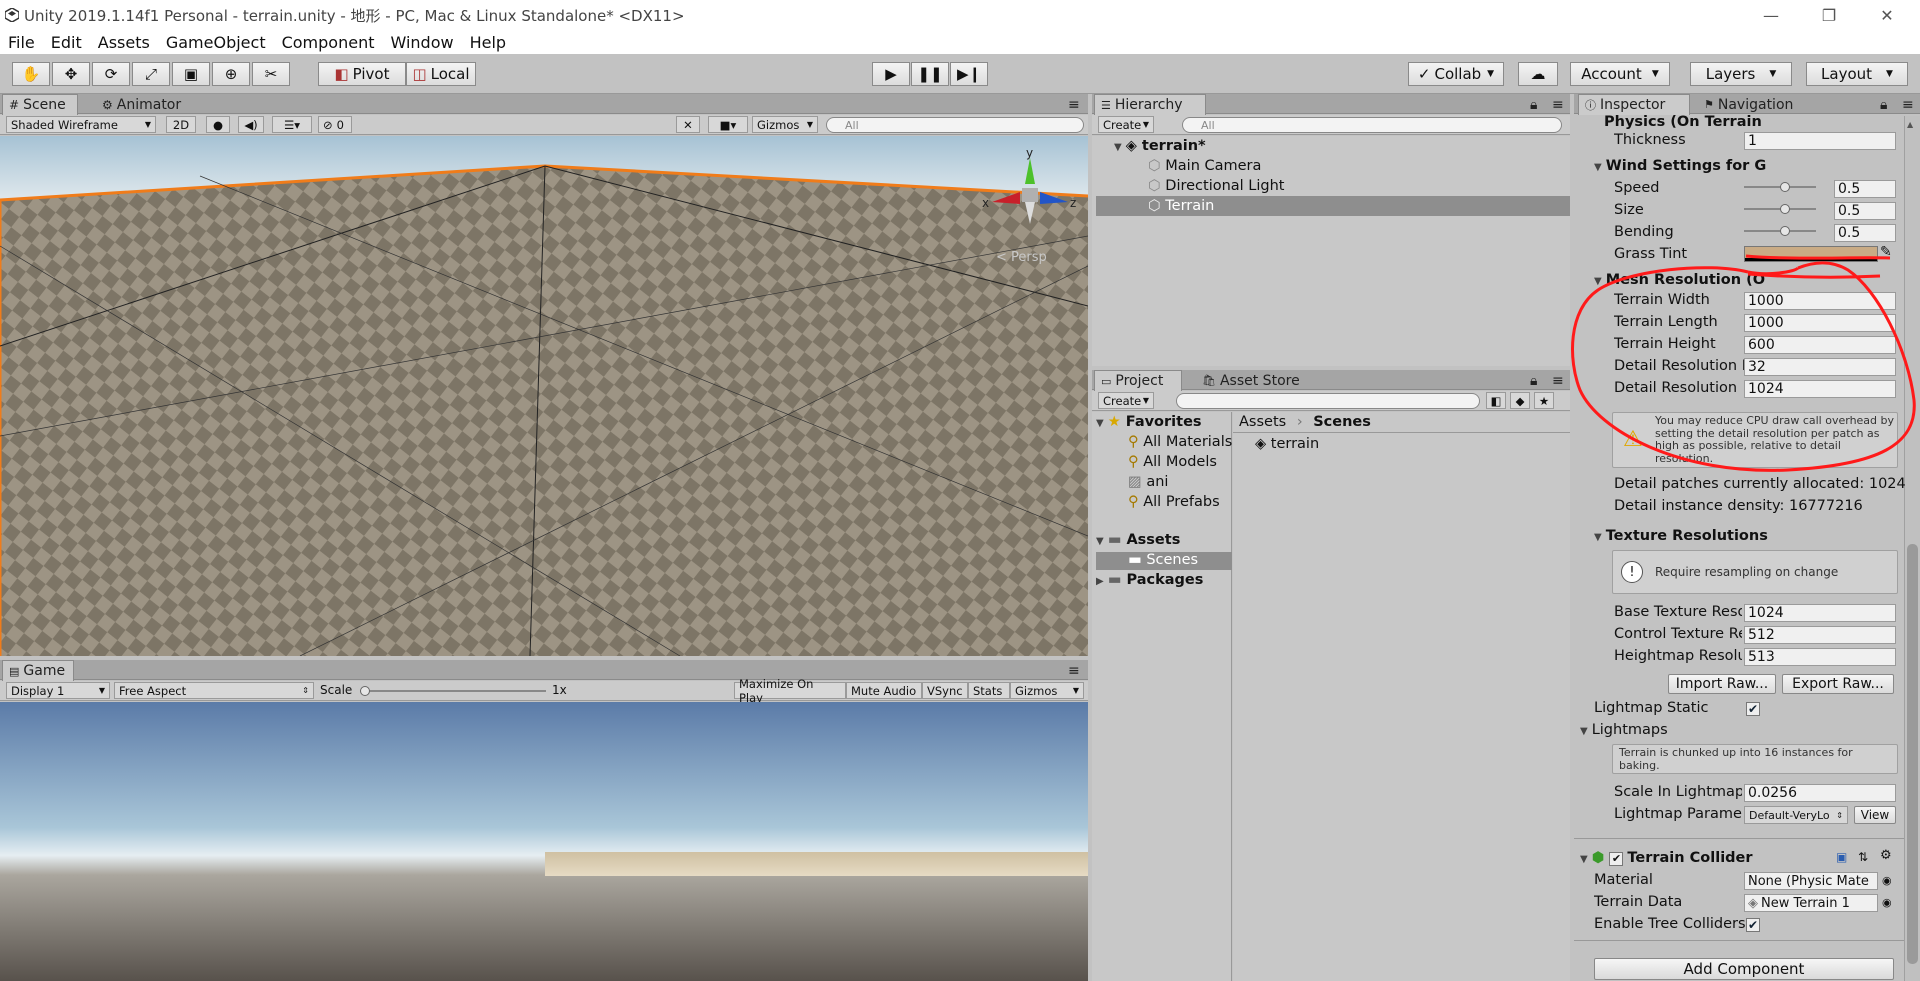 This screenshot has width=1920, height=981. What do you see at coordinates (1075, 104) in the screenshot?
I see `panel-menu-icon: ≡` at bounding box center [1075, 104].